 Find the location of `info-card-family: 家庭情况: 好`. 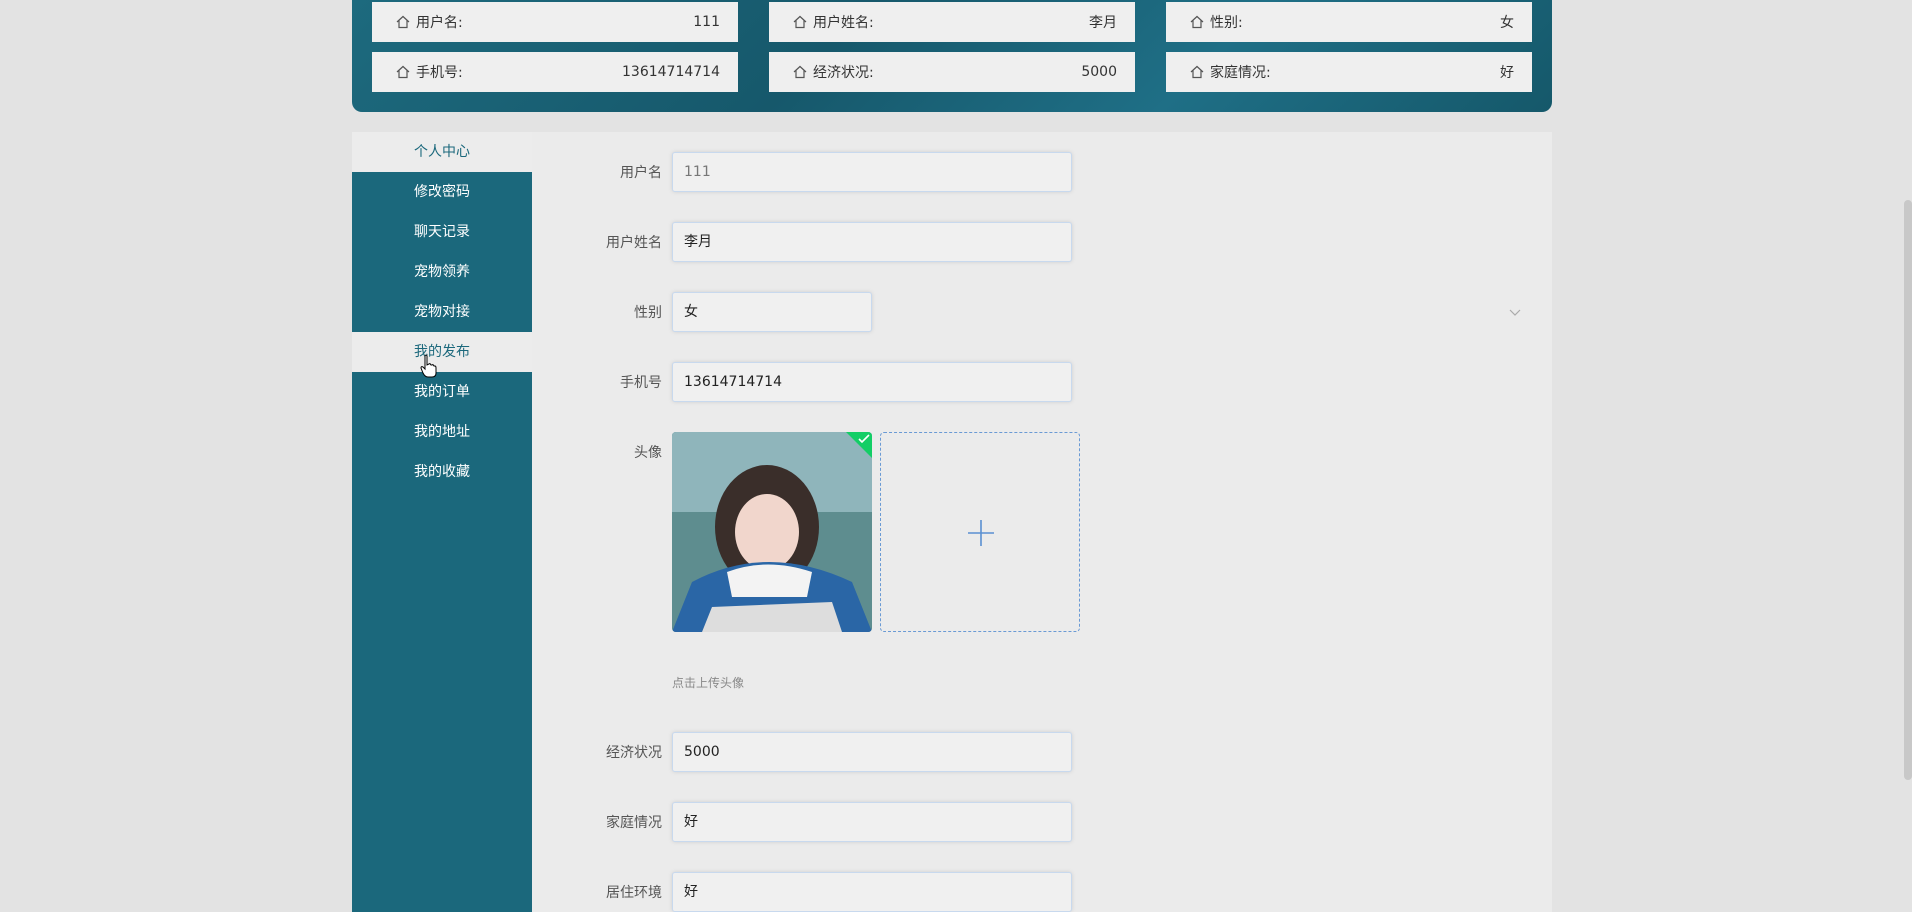

info-card-family: 家庭情况: 好 is located at coordinates (1349, 72).